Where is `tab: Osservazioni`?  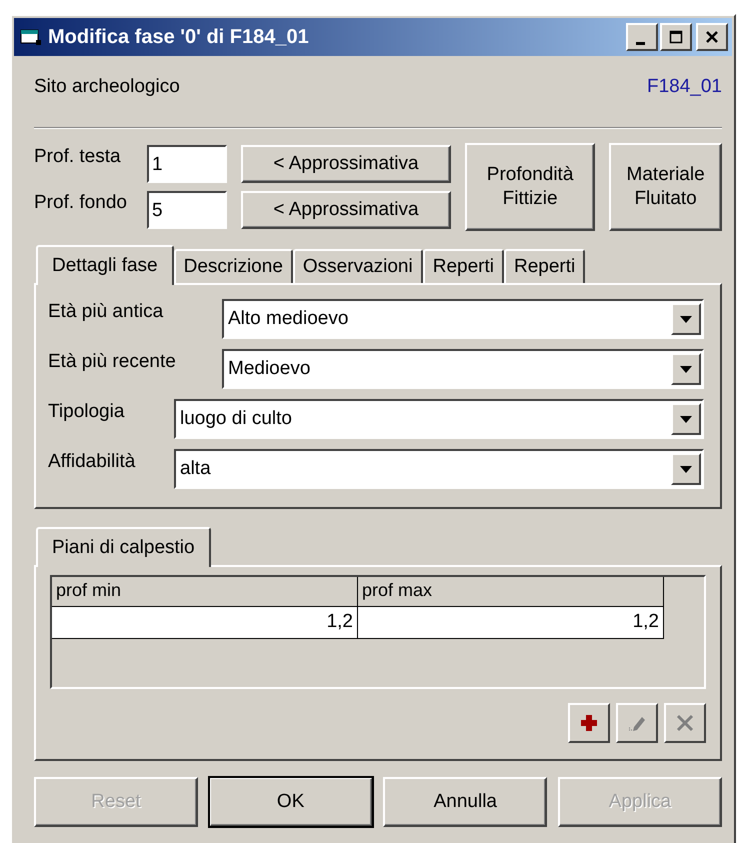
tab: Osservazioni is located at coordinates (357, 266).